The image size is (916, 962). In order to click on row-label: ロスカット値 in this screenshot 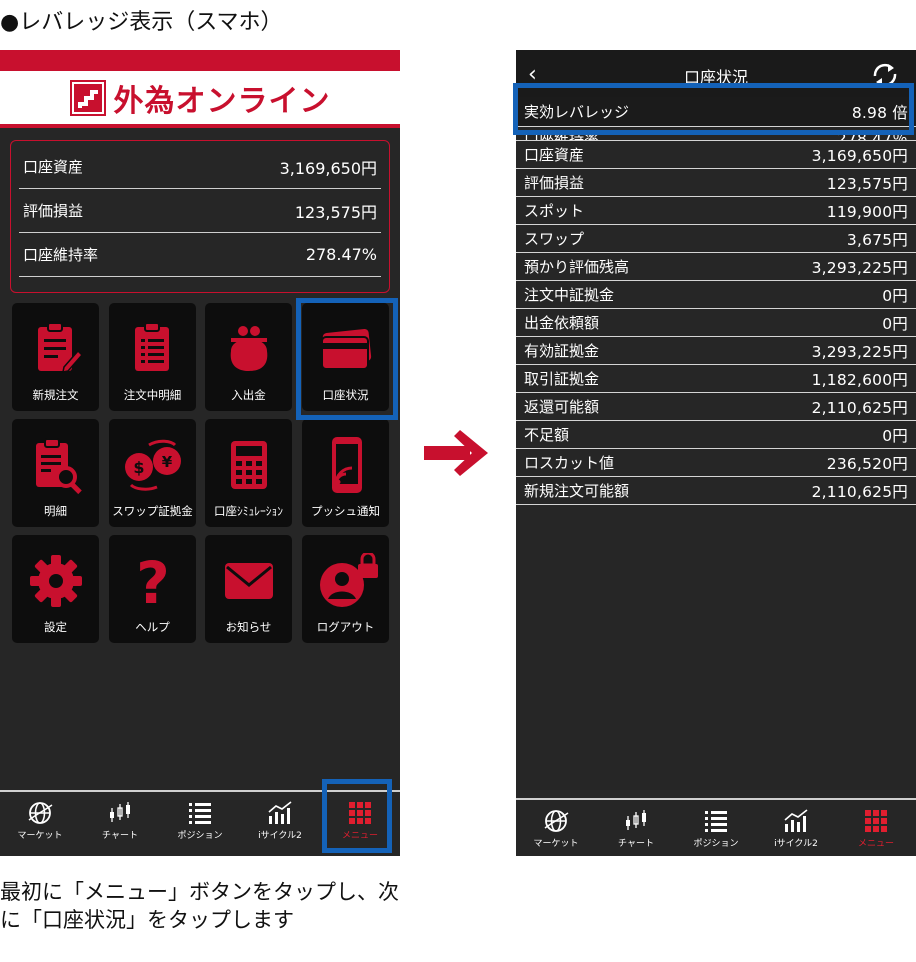, I will do `click(569, 463)`.